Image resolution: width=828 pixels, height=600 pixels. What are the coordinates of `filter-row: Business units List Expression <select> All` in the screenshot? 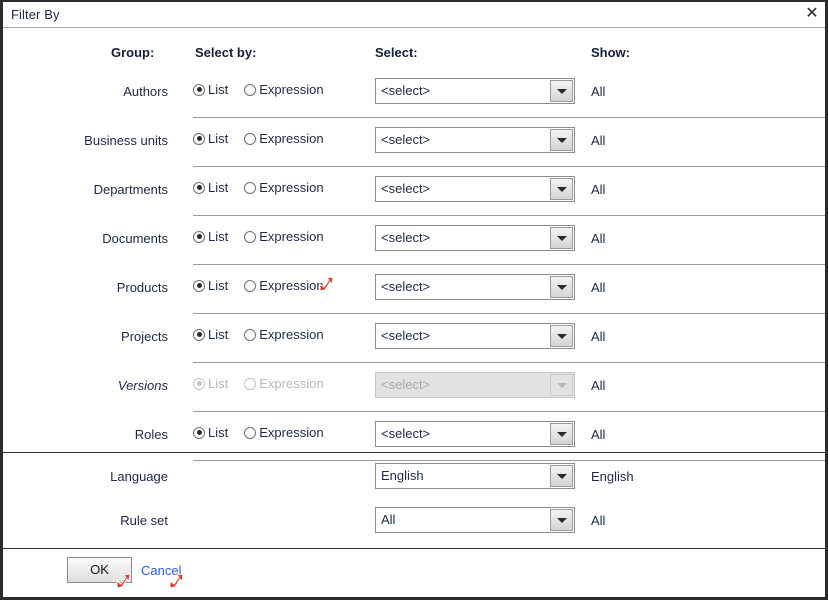 It's located at (414, 142).